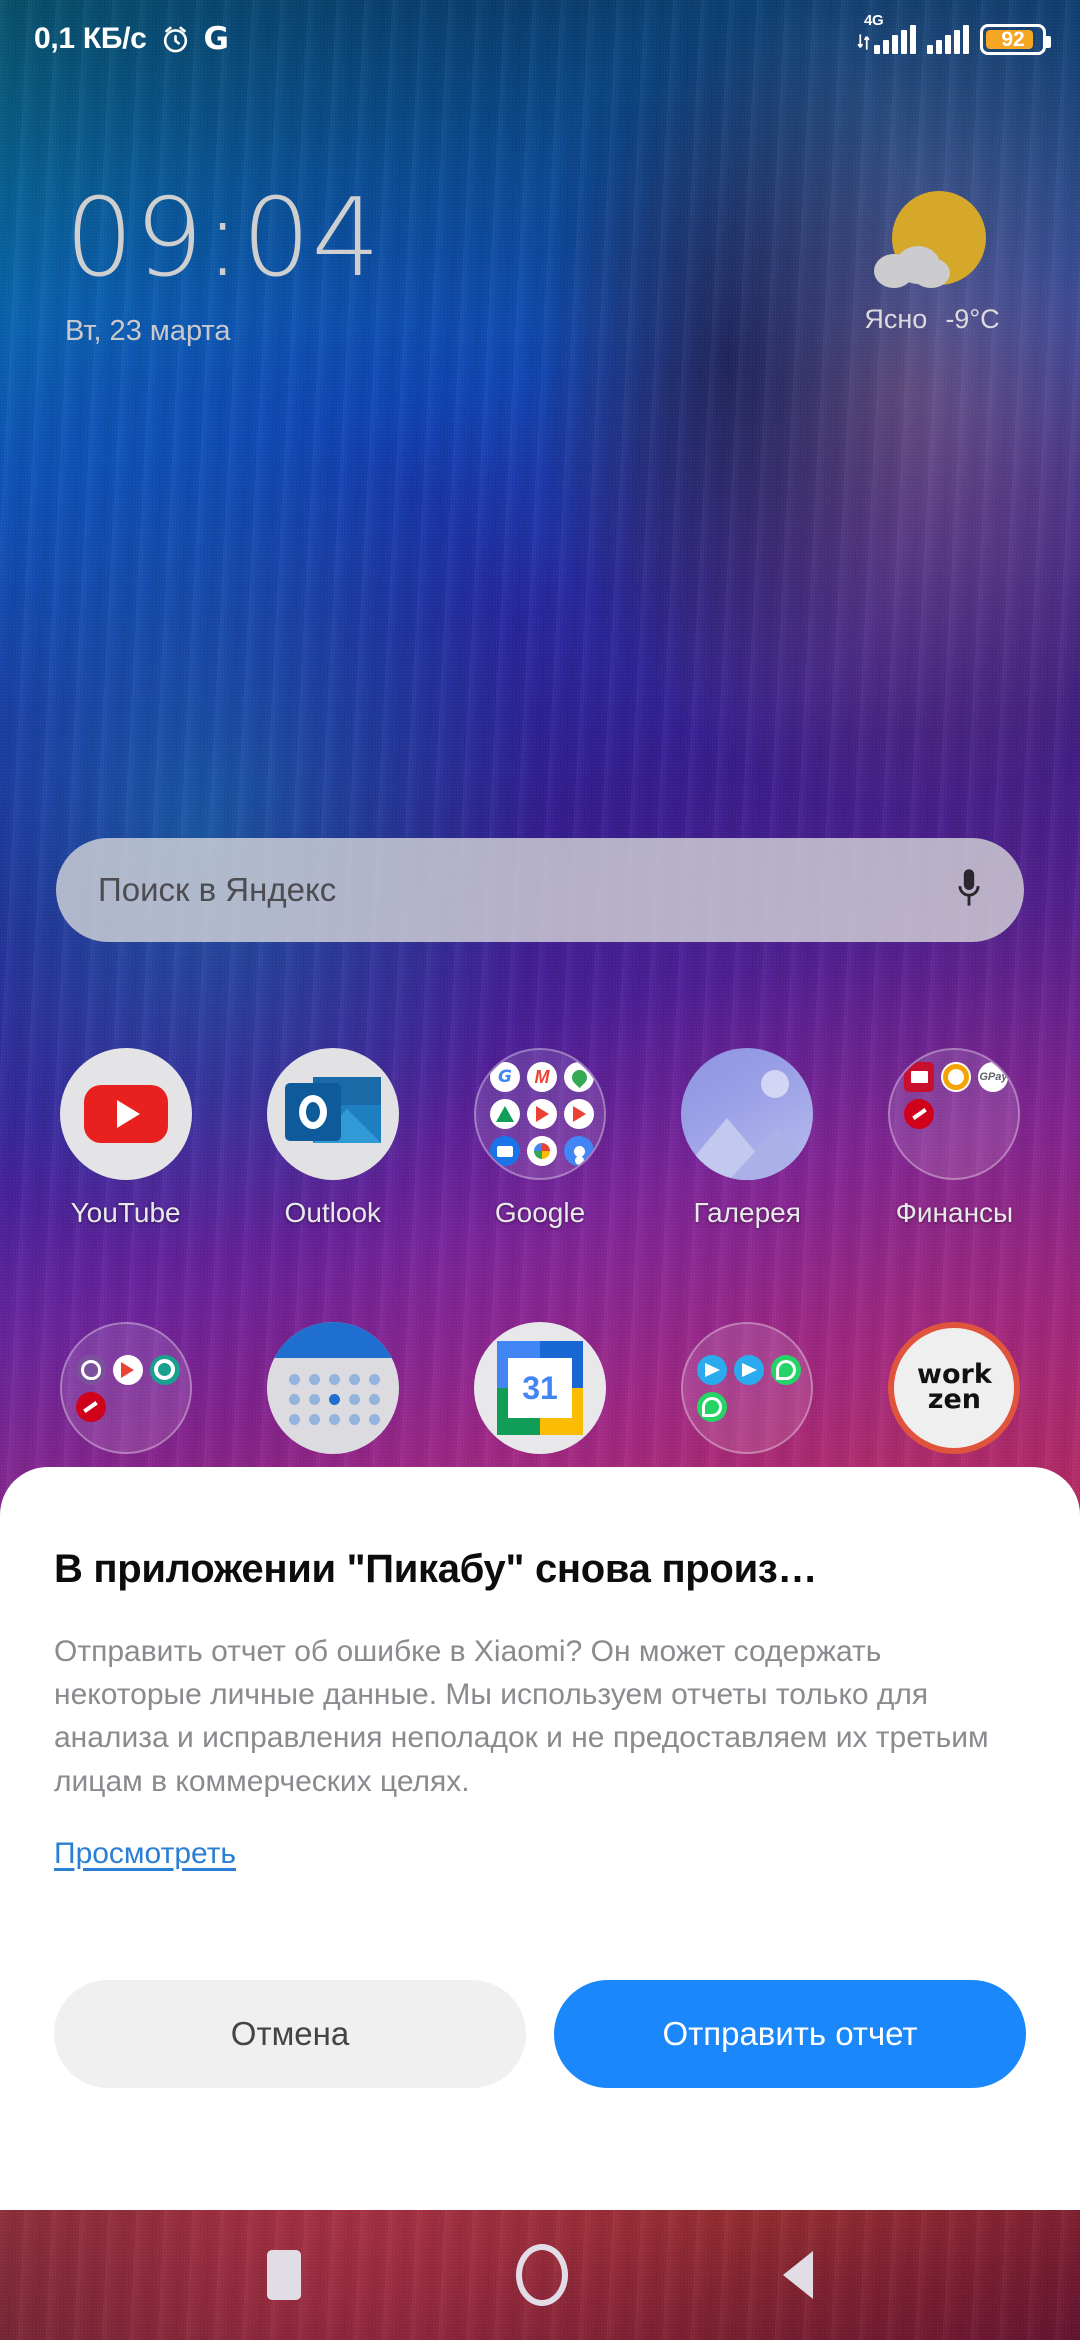 This screenshot has width=1080, height=2340. I want to click on app-workzen: work zen, so click(954, 1388).